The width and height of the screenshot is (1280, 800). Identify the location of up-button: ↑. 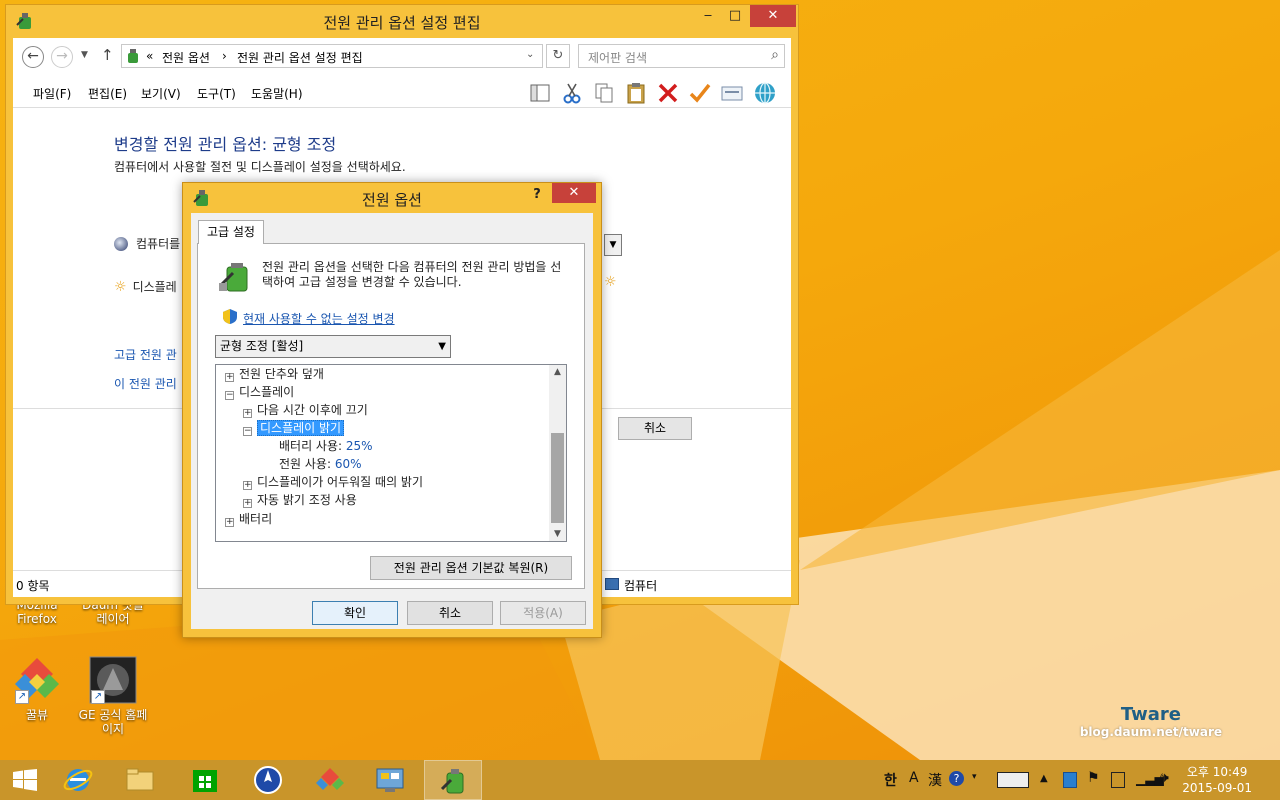
(107, 55).